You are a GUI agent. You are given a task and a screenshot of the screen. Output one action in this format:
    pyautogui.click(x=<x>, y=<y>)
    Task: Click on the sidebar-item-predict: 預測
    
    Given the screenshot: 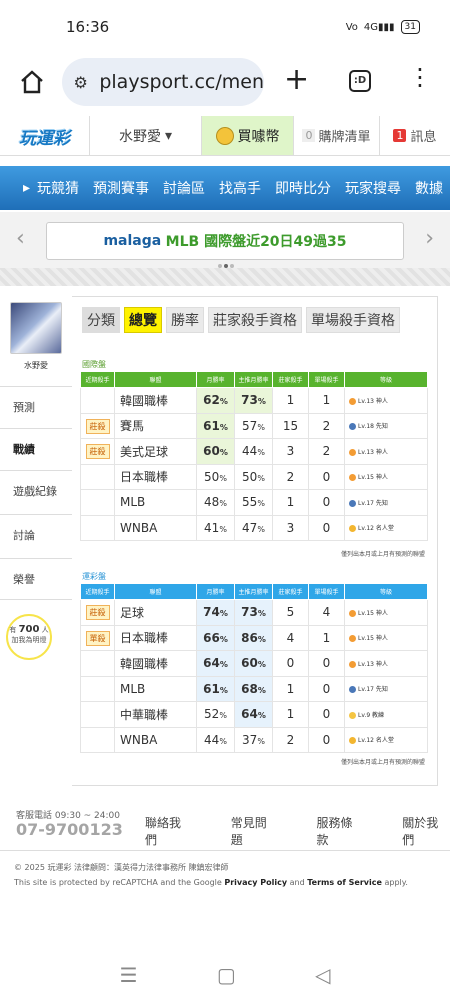 What is the action you would take?
    pyautogui.click(x=36, y=407)
    